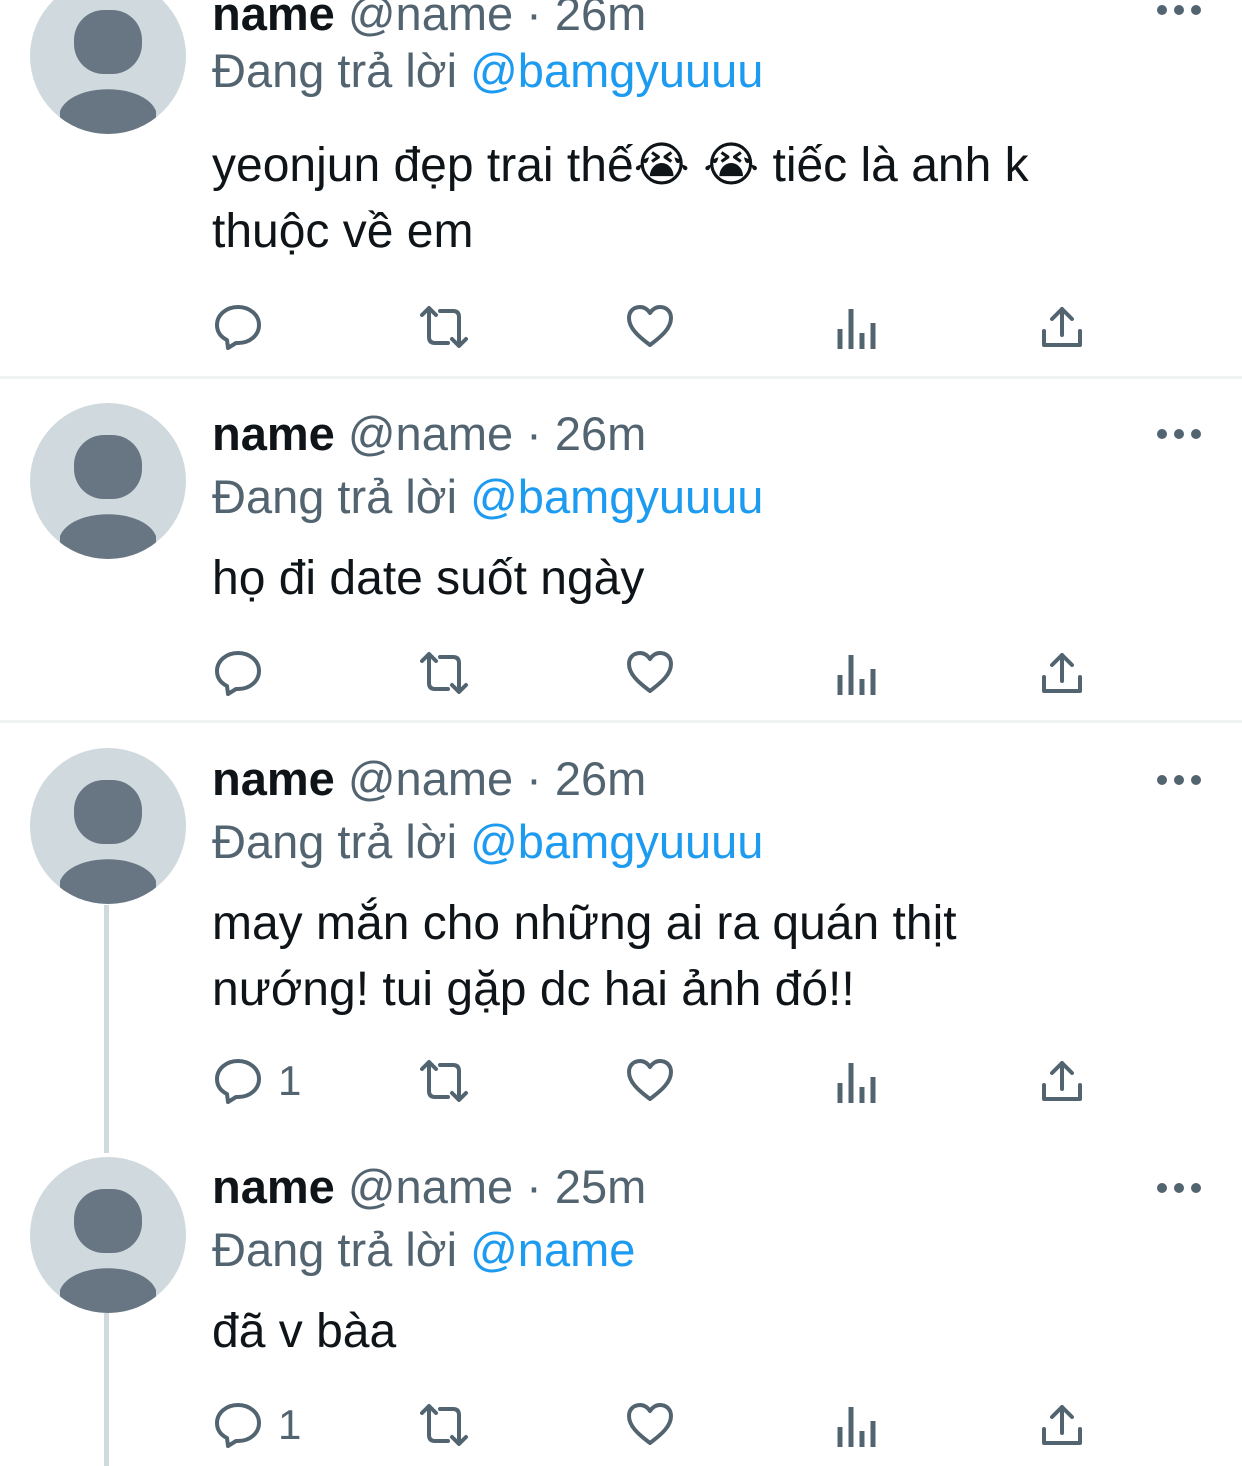 The image size is (1242, 1466). I want to click on tweet-text-line: thuộc về em, so click(343, 231).